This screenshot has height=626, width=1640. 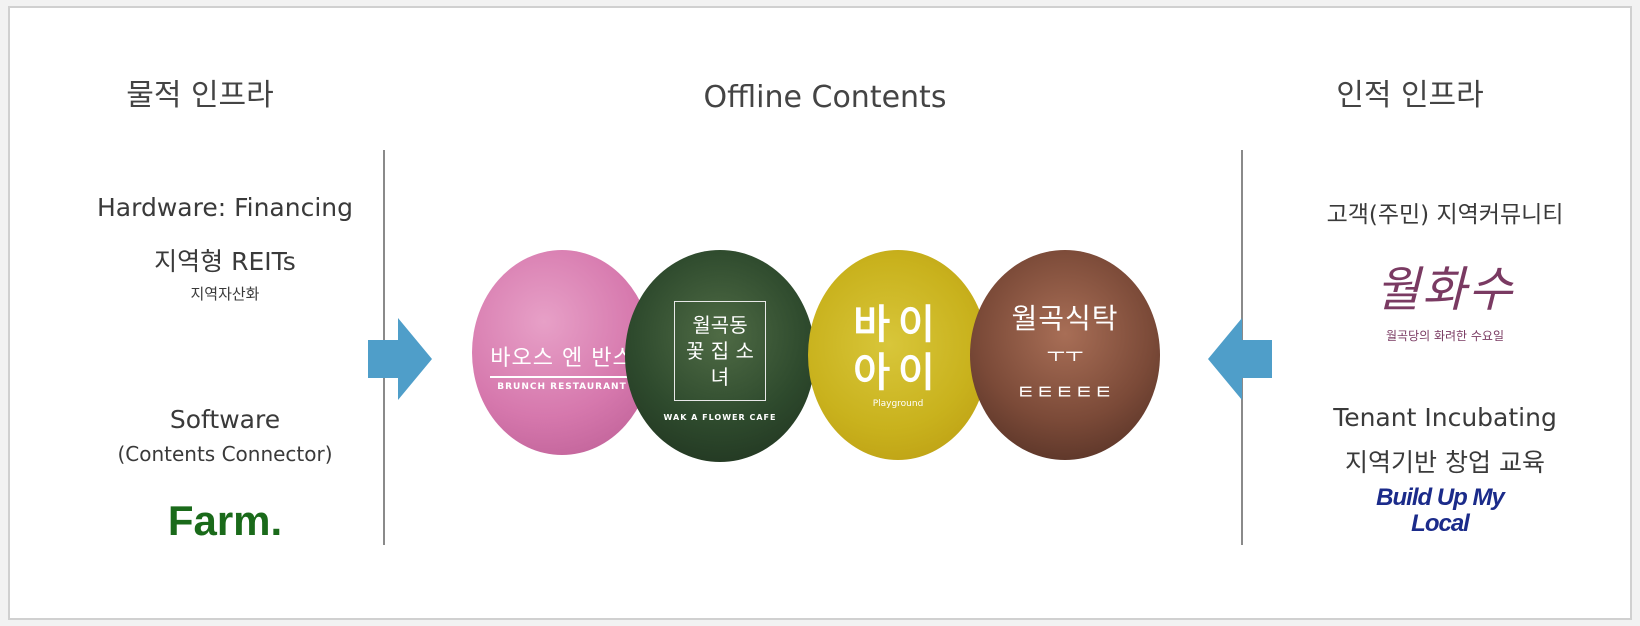 I want to click on circle-subtitle: ㅌㅌㅌㅌㅌ, so click(x=1065, y=392).